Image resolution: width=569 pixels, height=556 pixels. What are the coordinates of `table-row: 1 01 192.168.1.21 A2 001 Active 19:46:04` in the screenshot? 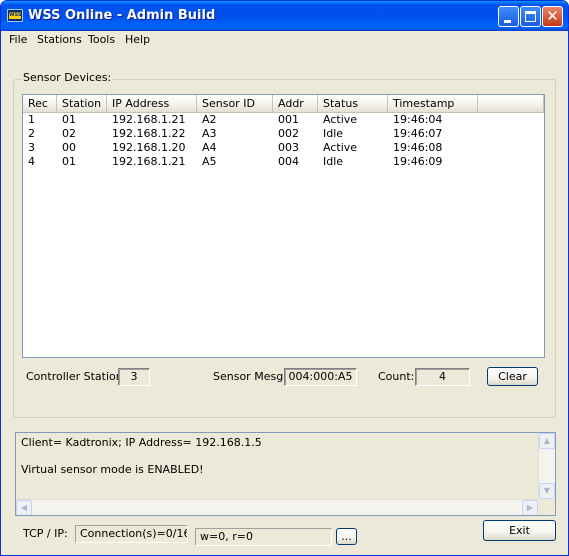 It's located at (283, 120).